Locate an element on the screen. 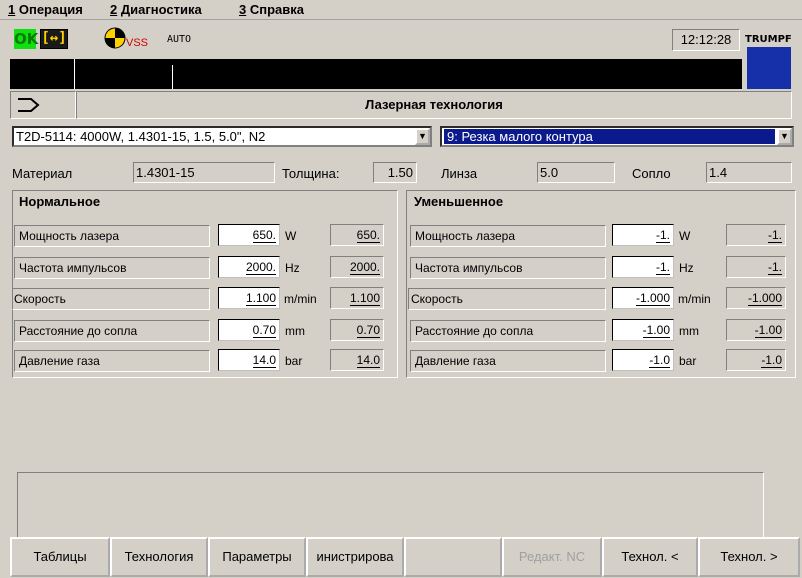  menu-operation: 1 Операция is located at coordinates (45, 9).